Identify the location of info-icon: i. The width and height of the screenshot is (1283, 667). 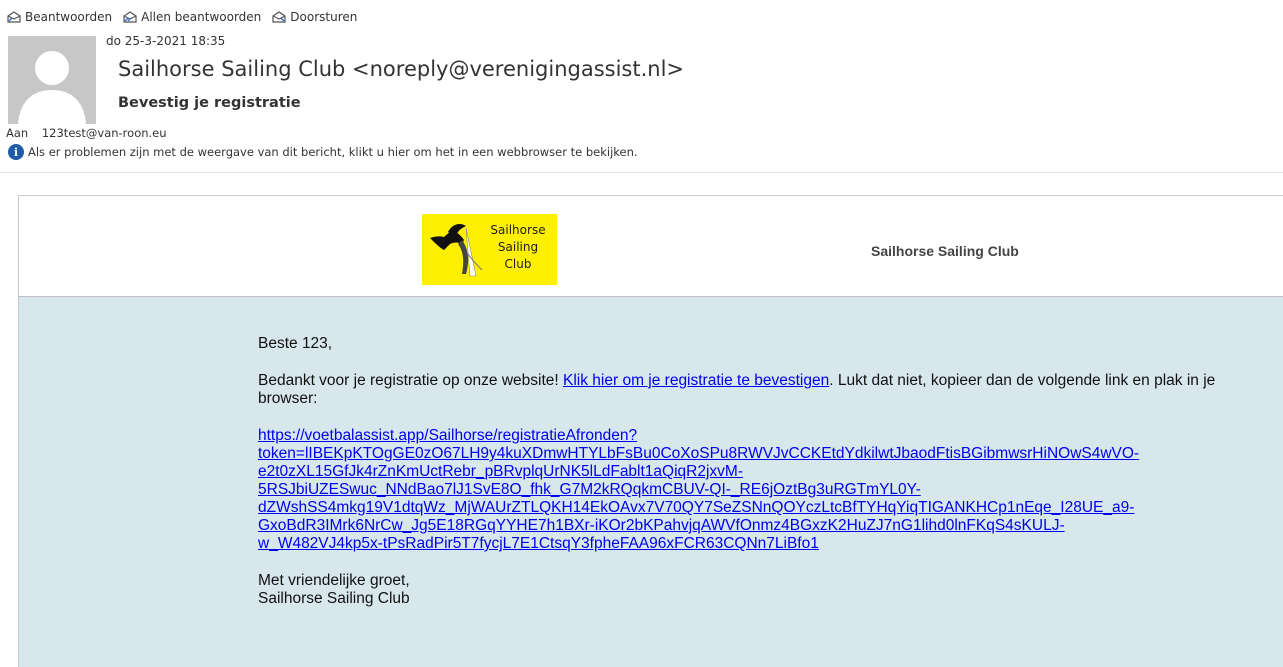
(16, 152).